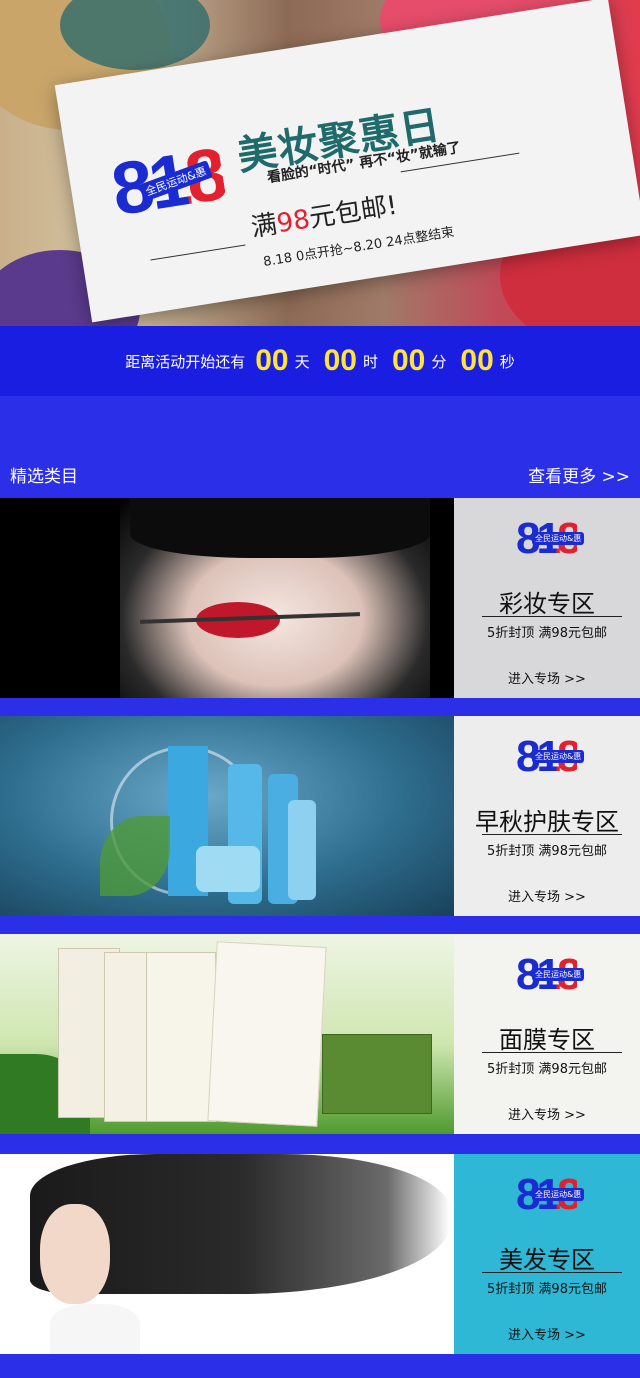 The image size is (640, 1378). I want to click on long-hair-model-image, so click(227, 1254).